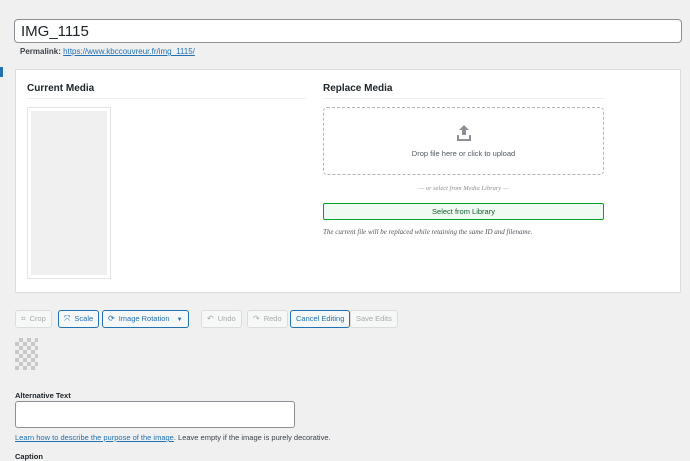 The height and width of the screenshot is (461, 690). I want to click on or-select-text: — or select from Media Library —, so click(463, 188).